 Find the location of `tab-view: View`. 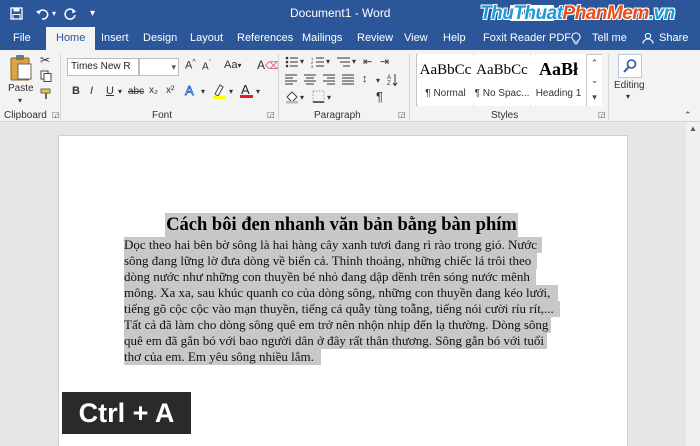

tab-view: View is located at coordinates (416, 38).